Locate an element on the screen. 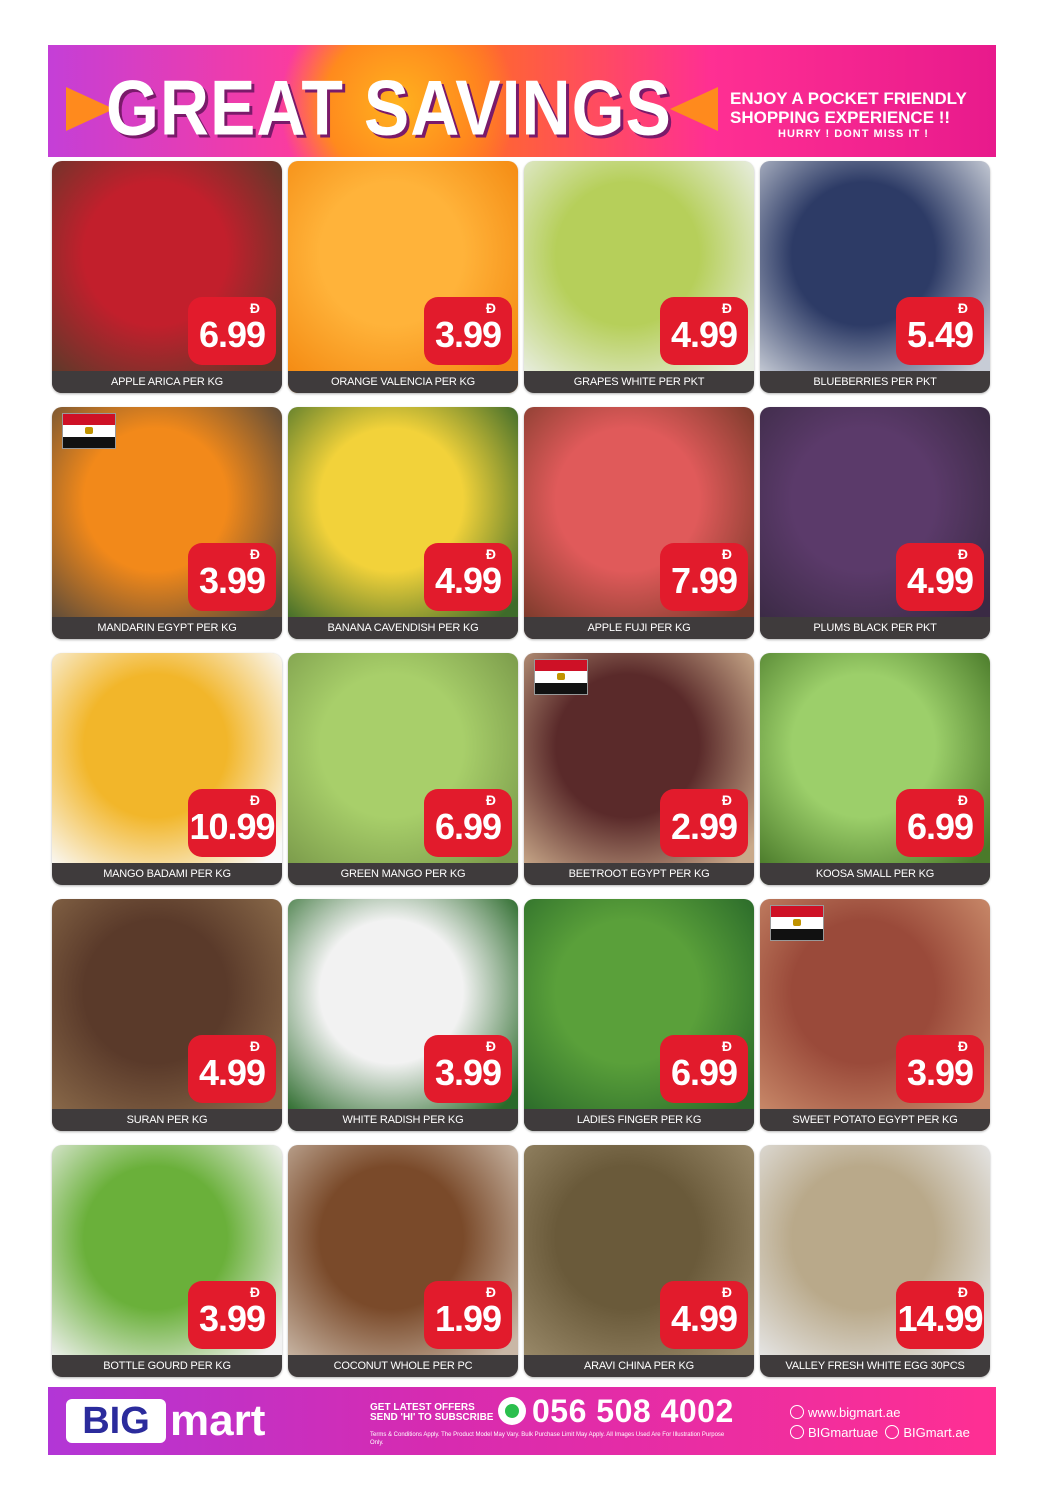 The image size is (1043, 1500). price-value: 14.99 is located at coordinates (940, 1318).